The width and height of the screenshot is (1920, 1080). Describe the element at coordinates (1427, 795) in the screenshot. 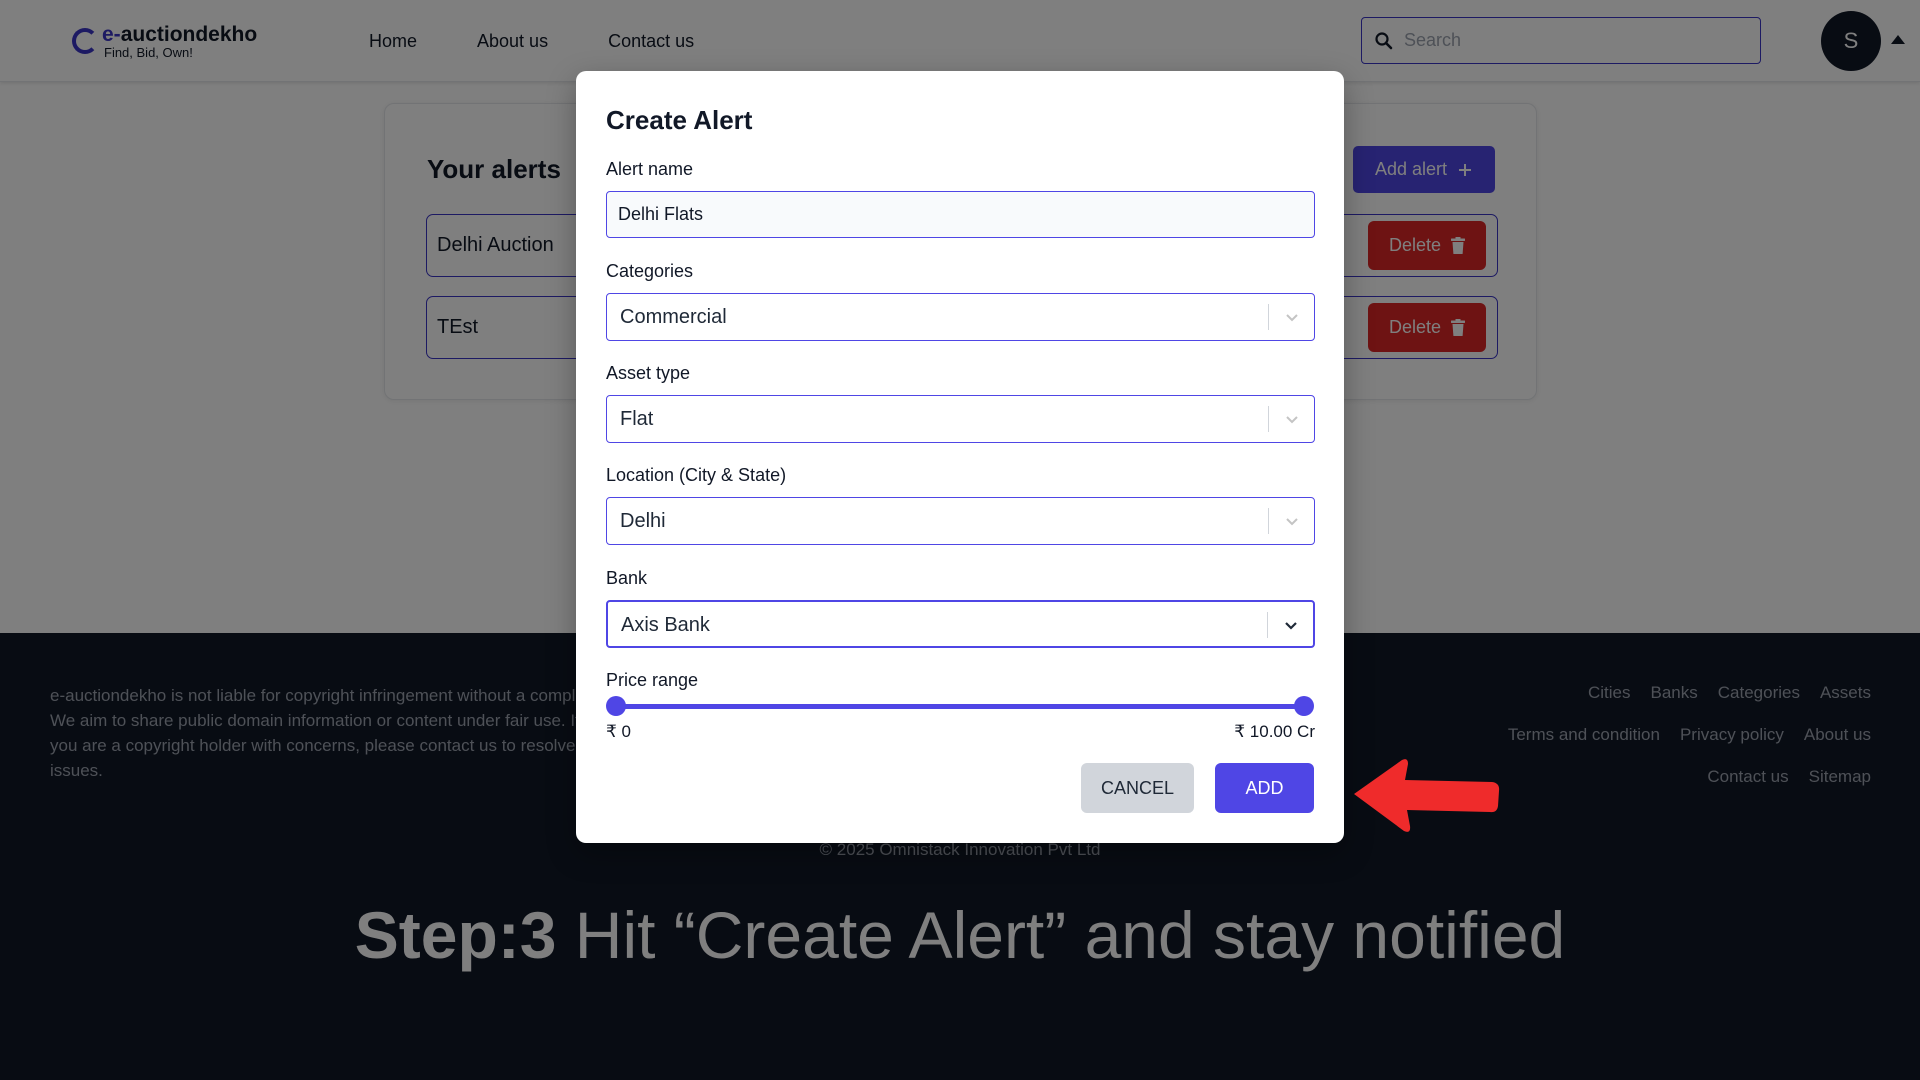

I see `pointer-arrow-icon` at that location.